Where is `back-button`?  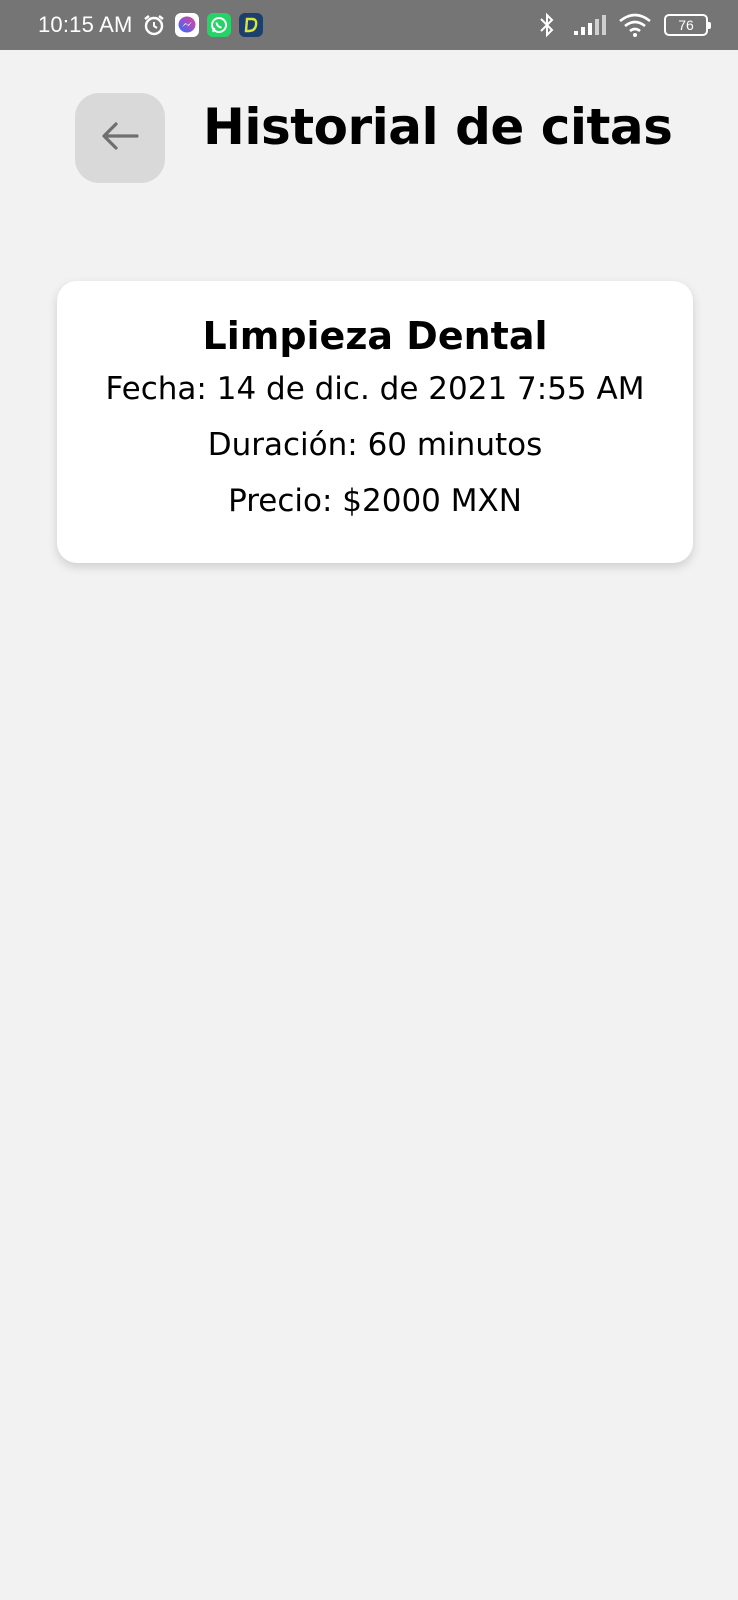 back-button is located at coordinates (120, 138).